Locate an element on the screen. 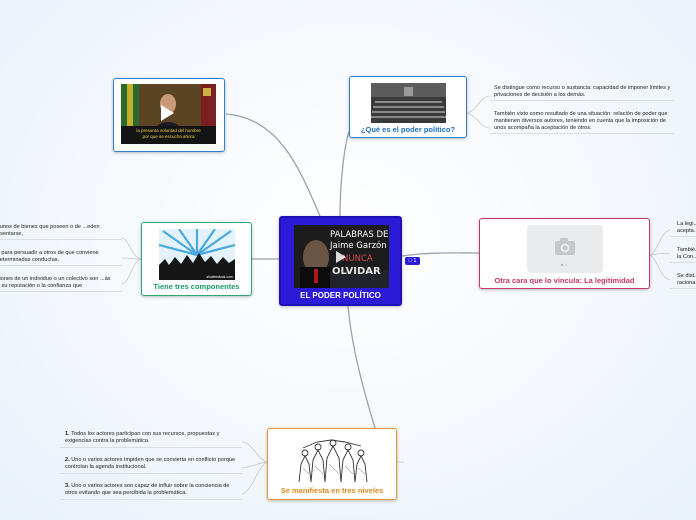  niveles-node: Se manifiesta en tres niveles is located at coordinates (332, 464).